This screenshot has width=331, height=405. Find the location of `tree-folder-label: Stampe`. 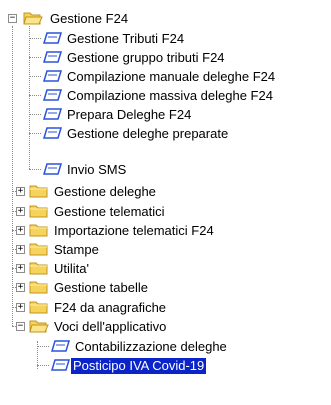

tree-folder-label: Stampe is located at coordinates (76, 249).